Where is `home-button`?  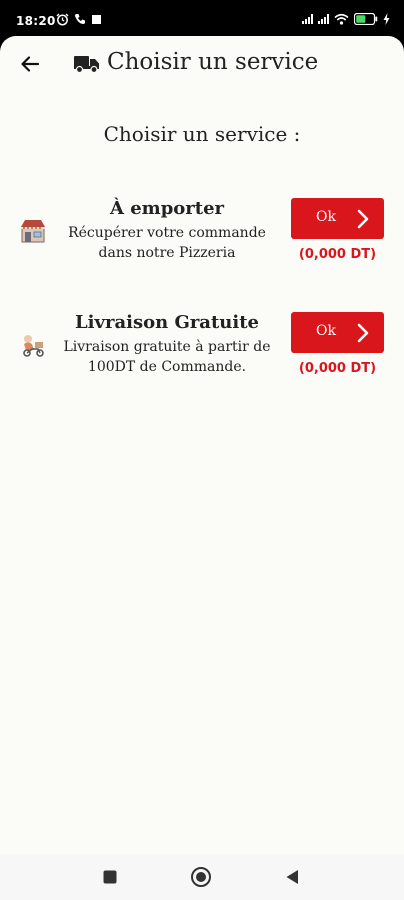 home-button is located at coordinates (201, 877).